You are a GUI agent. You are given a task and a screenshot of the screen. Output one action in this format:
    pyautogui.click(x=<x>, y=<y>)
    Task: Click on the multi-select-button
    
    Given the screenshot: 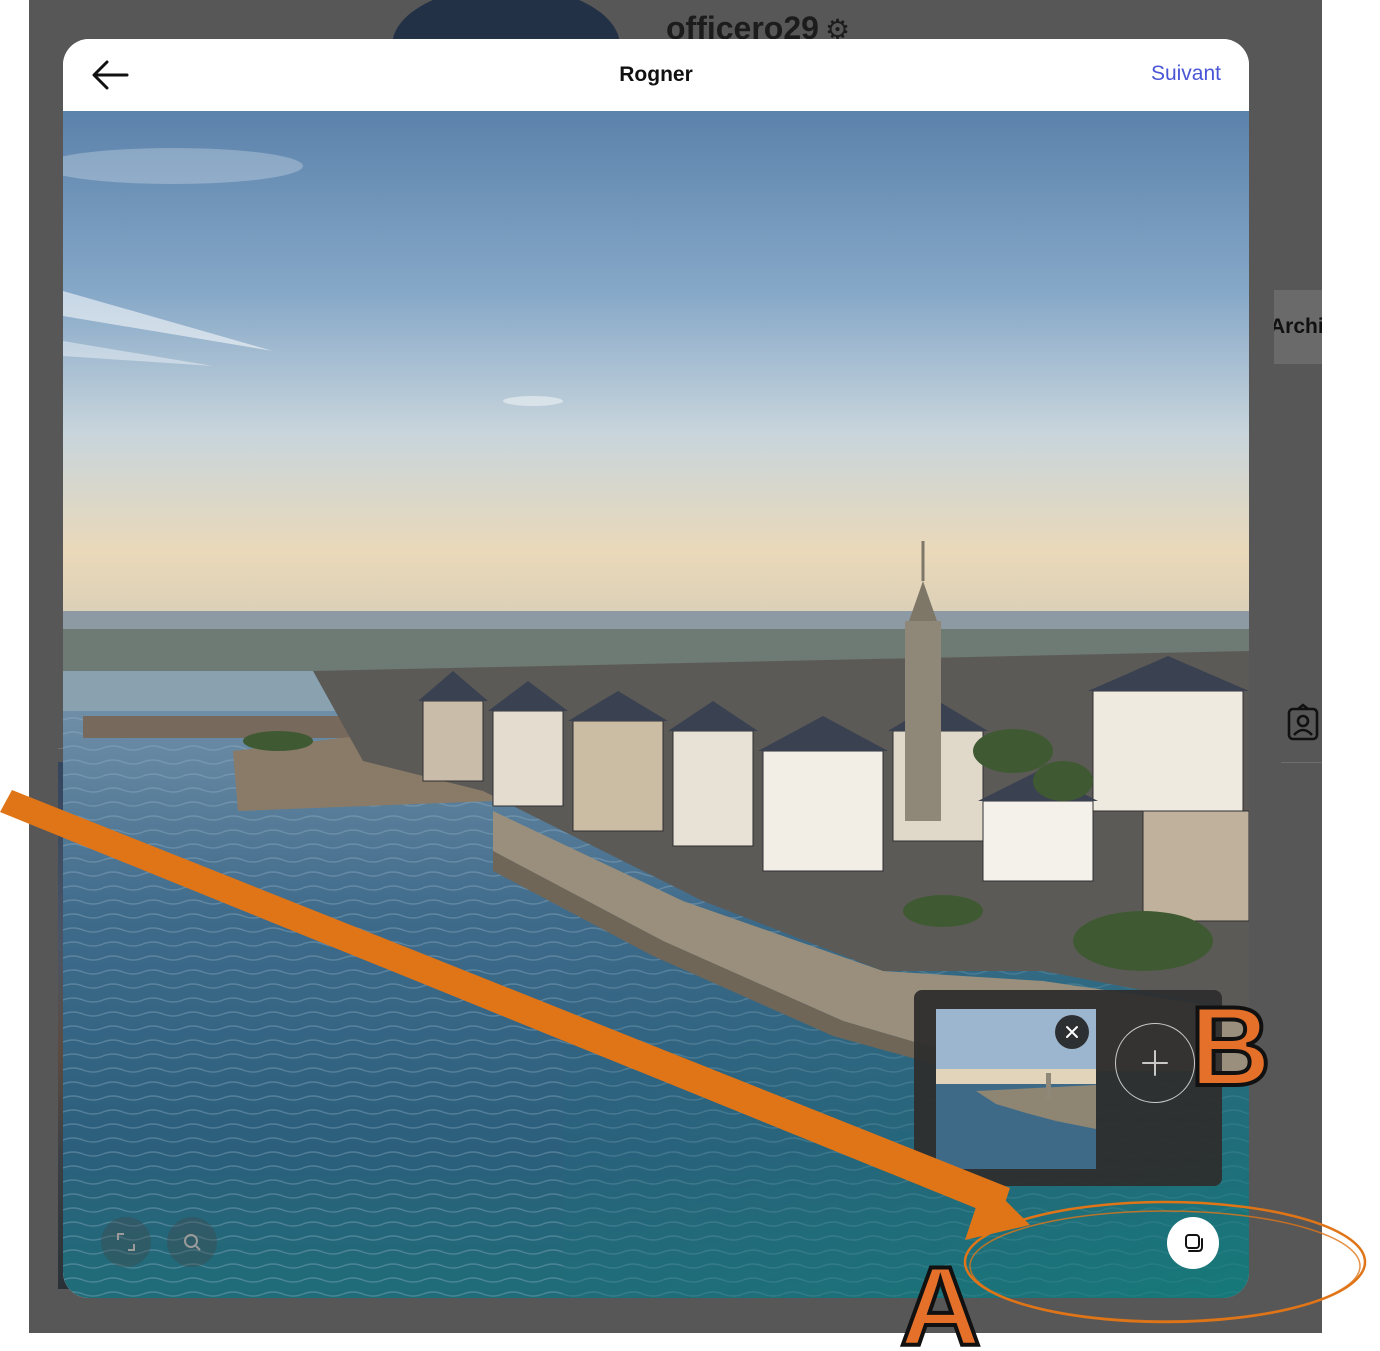 What is the action you would take?
    pyautogui.click(x=1193, y=1243)
    